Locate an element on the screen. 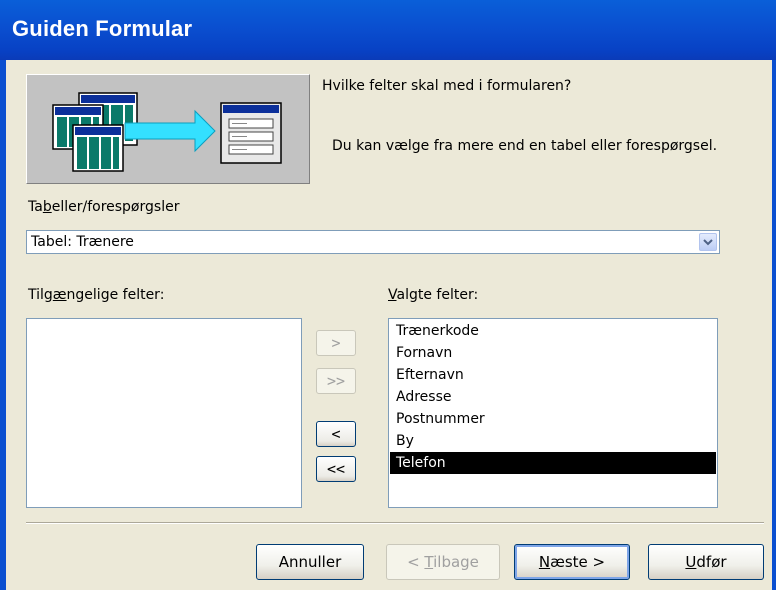 The height and width of the screenshot is (590, 776). window-frame-left is located at coordinates (3, 325).